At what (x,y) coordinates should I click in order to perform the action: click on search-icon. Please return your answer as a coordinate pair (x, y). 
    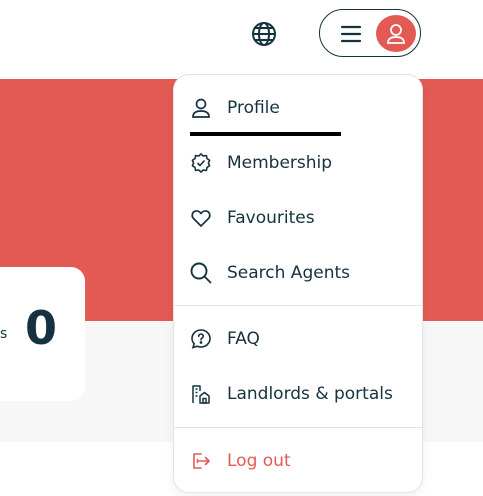
    Looking at the image, I should click on (201, 273).